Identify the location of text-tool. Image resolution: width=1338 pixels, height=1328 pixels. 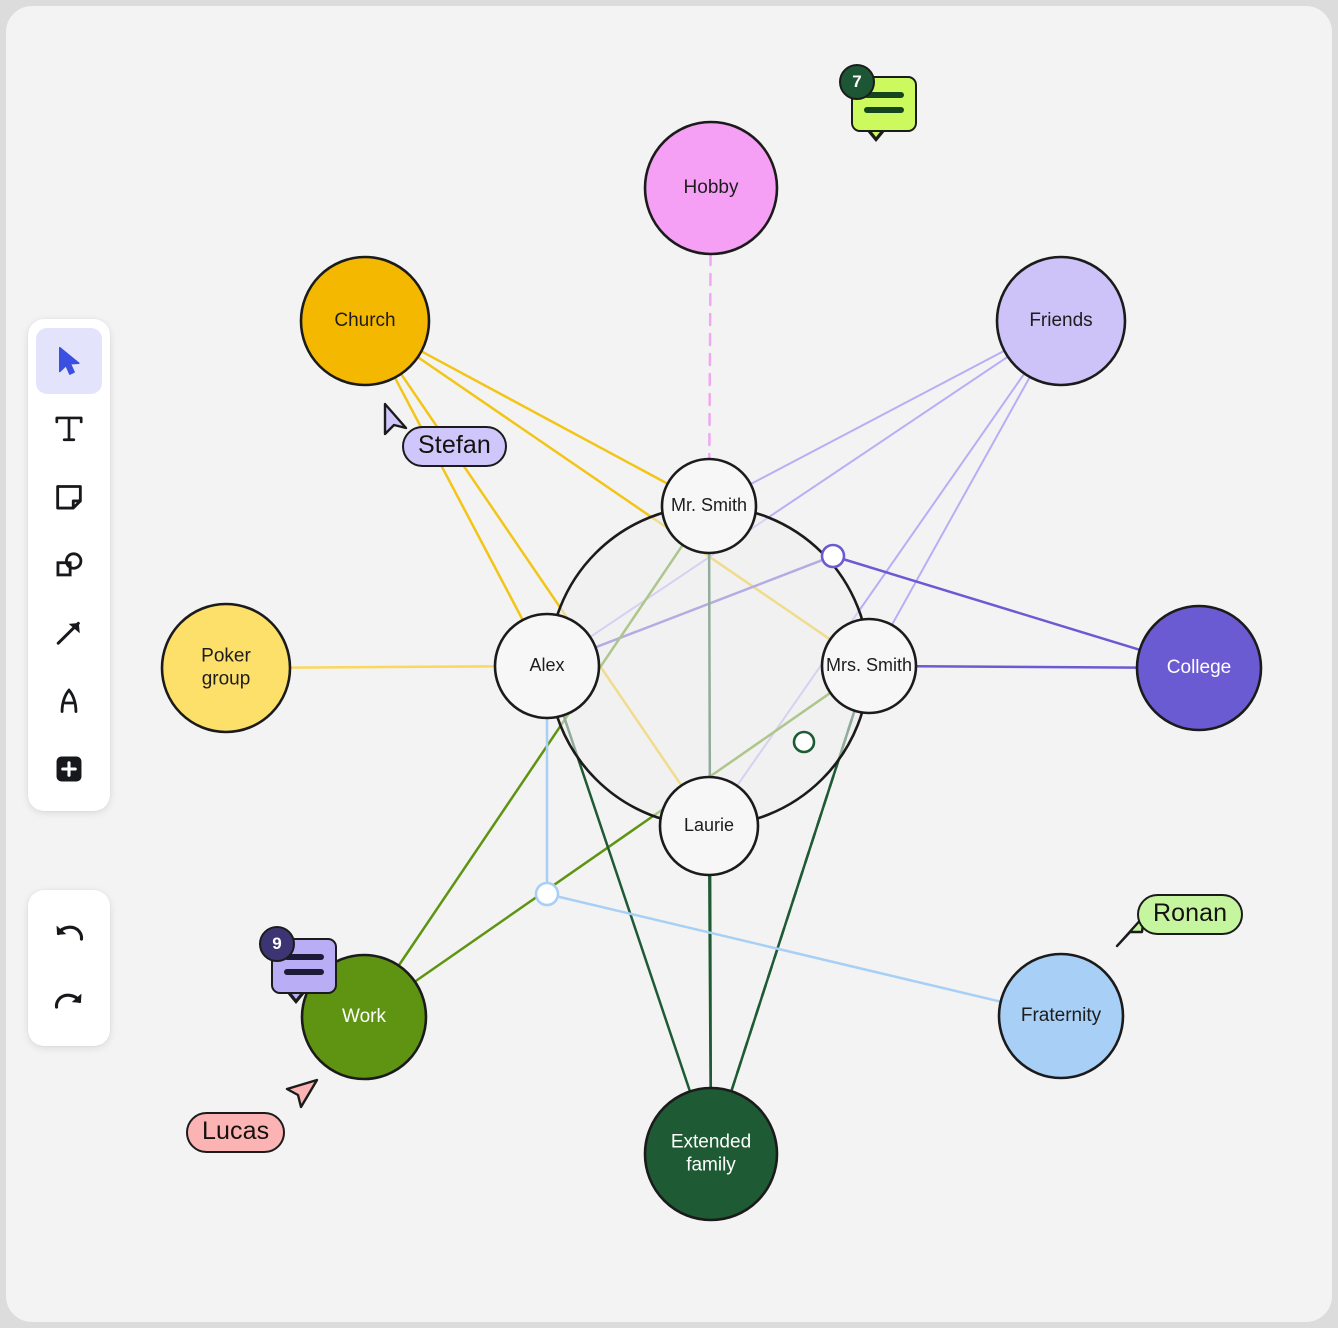
(69, 429).